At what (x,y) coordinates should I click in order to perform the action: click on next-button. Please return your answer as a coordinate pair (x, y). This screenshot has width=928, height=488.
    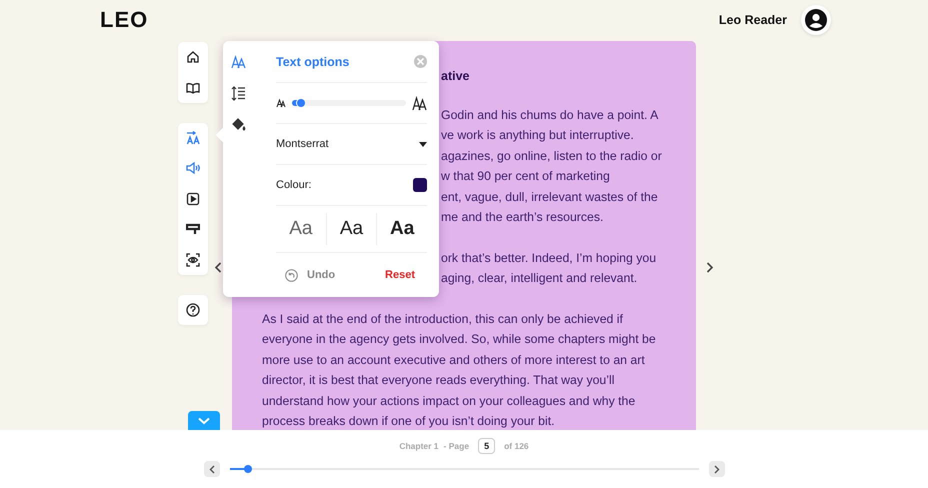
    Looking at the image, I should click on (716, 469).